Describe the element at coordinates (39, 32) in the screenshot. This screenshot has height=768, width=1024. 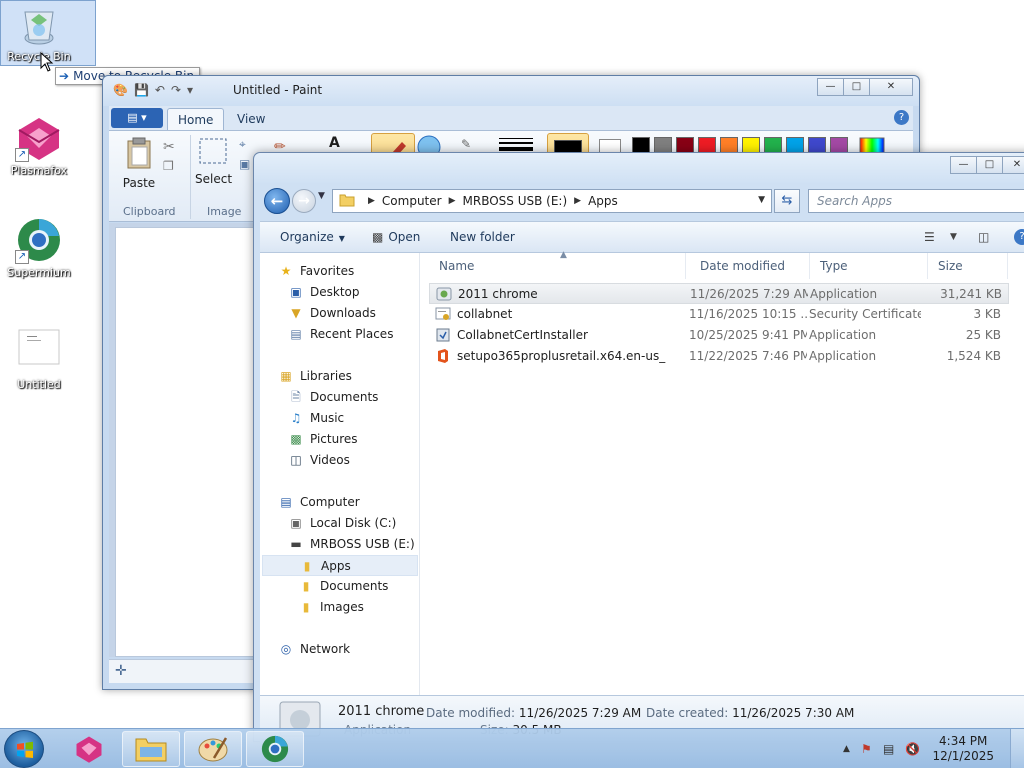
I see `desktop-icon-recycle-bin: Recycle Bin` at that location.